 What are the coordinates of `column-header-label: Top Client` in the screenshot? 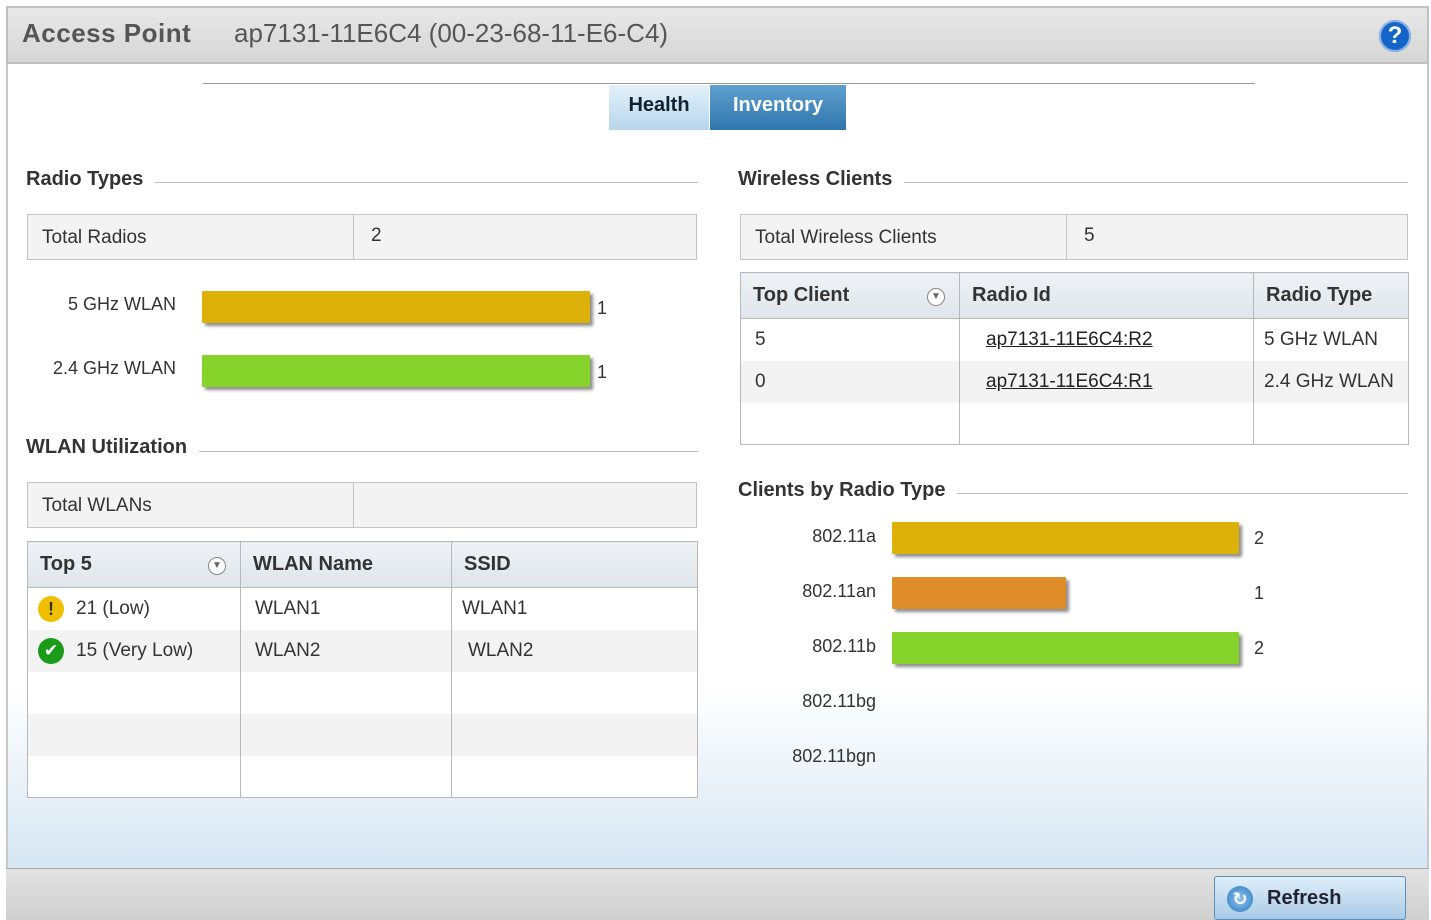 It's located at (801, 295).